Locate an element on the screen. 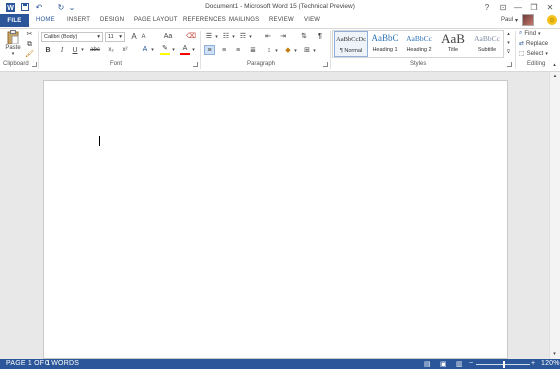  avatar is located at coordinates (528, 20).